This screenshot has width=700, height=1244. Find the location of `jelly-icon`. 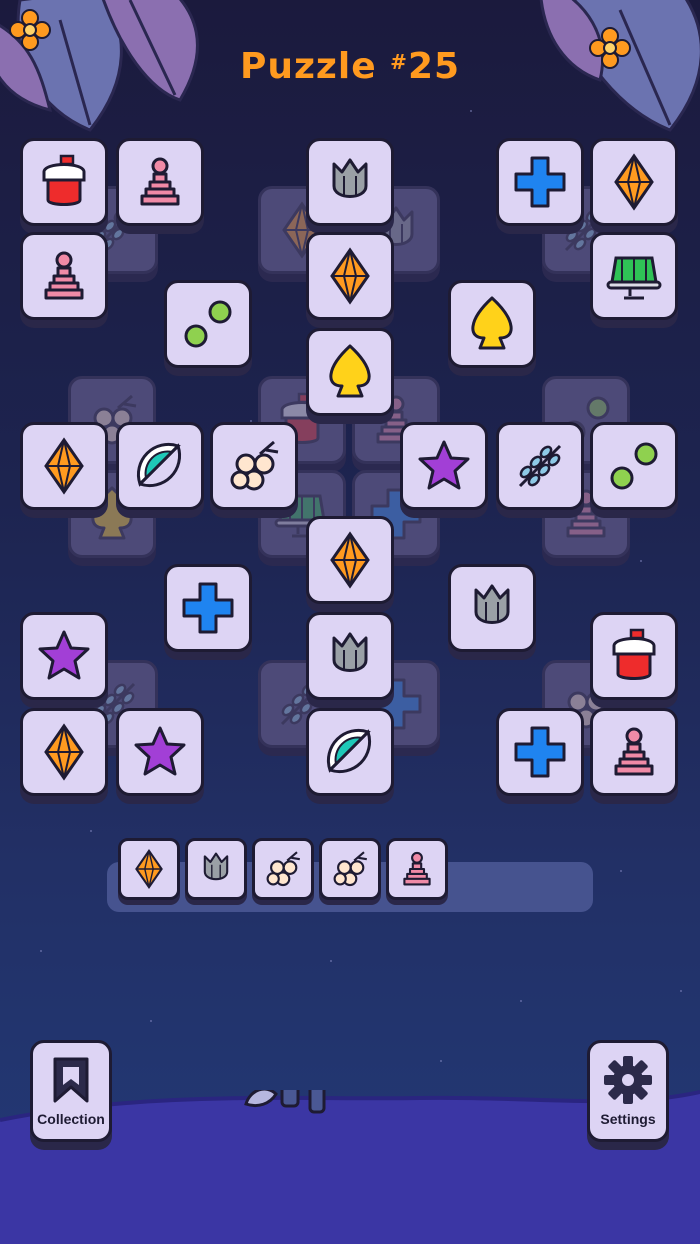

jelly-icon is located at coordinates (634, 278).